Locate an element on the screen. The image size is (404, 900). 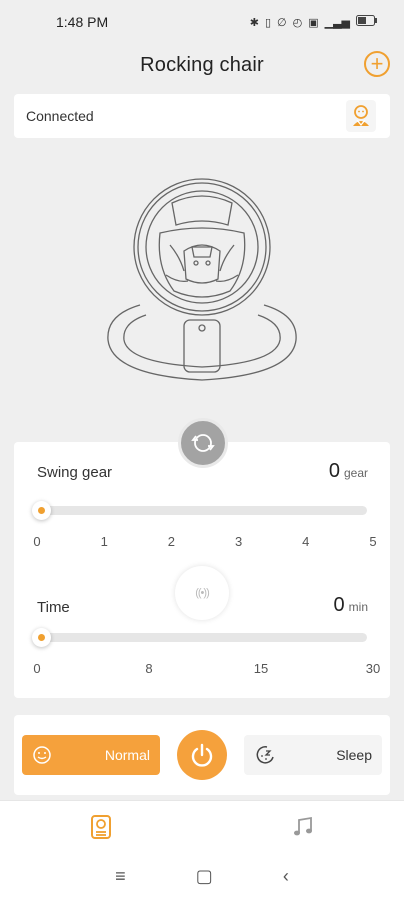
sleep-icon is located at coordinates (265, 755).